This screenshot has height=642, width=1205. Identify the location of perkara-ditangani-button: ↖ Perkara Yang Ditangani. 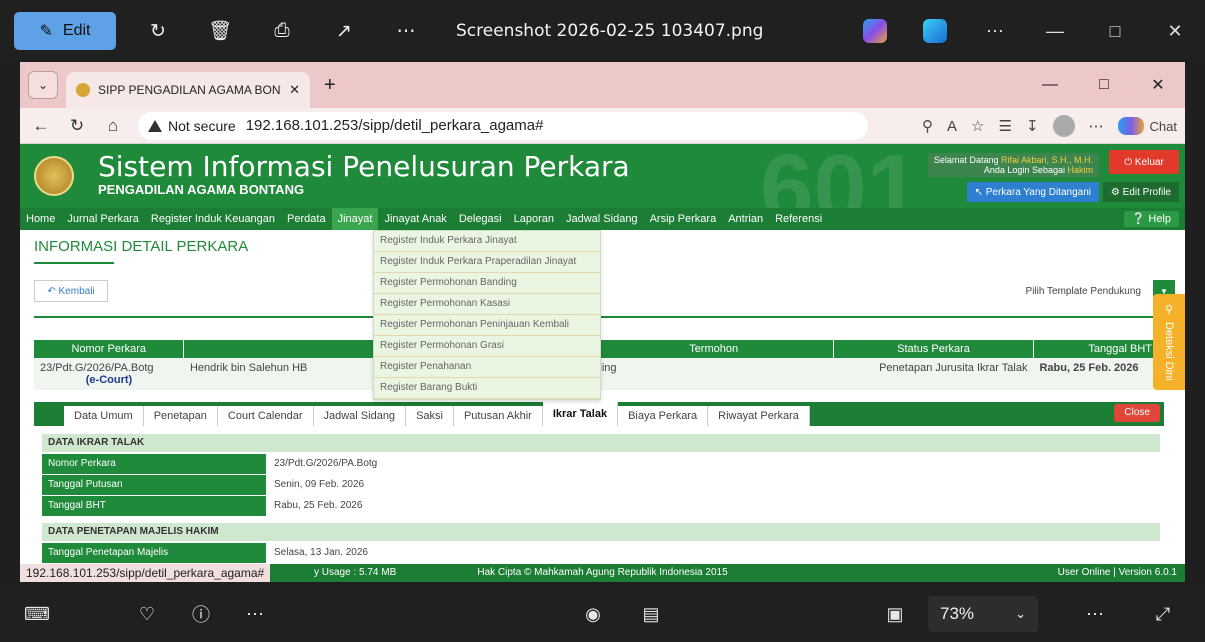
(1032, 192).